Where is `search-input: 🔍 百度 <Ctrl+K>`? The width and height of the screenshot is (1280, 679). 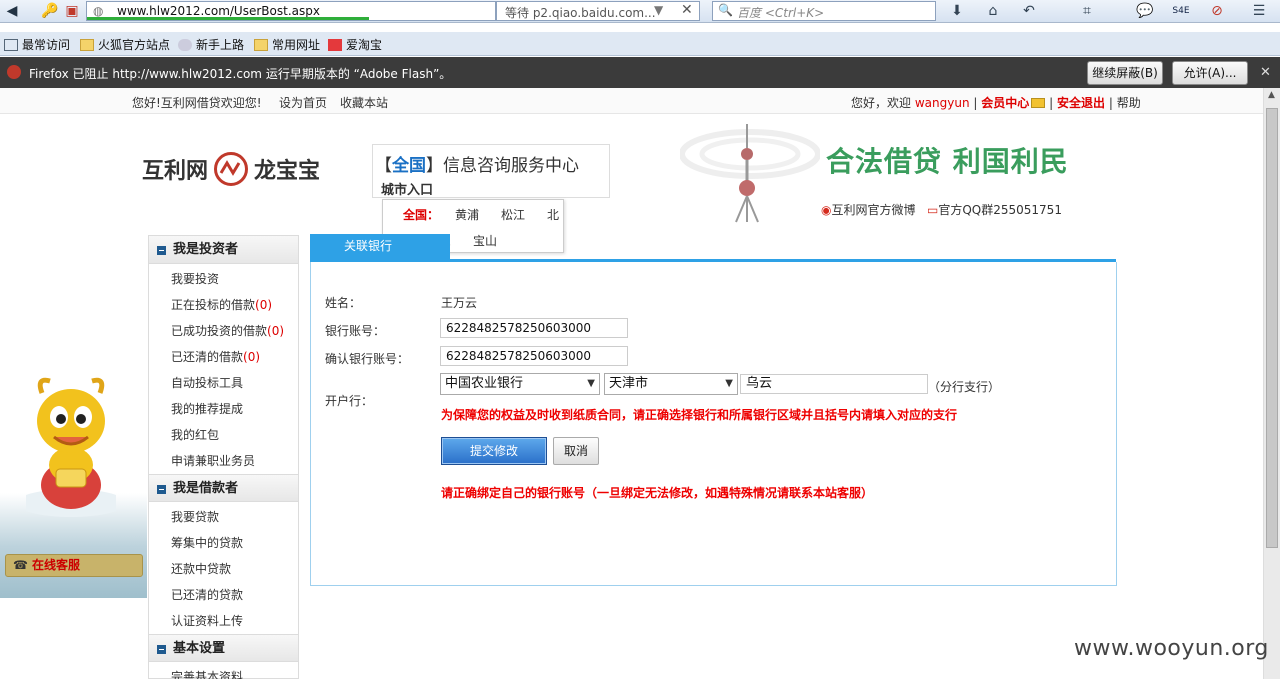 search-input: 🔍 百度 <Ctrl+K> is located at coordinates (824, 11).